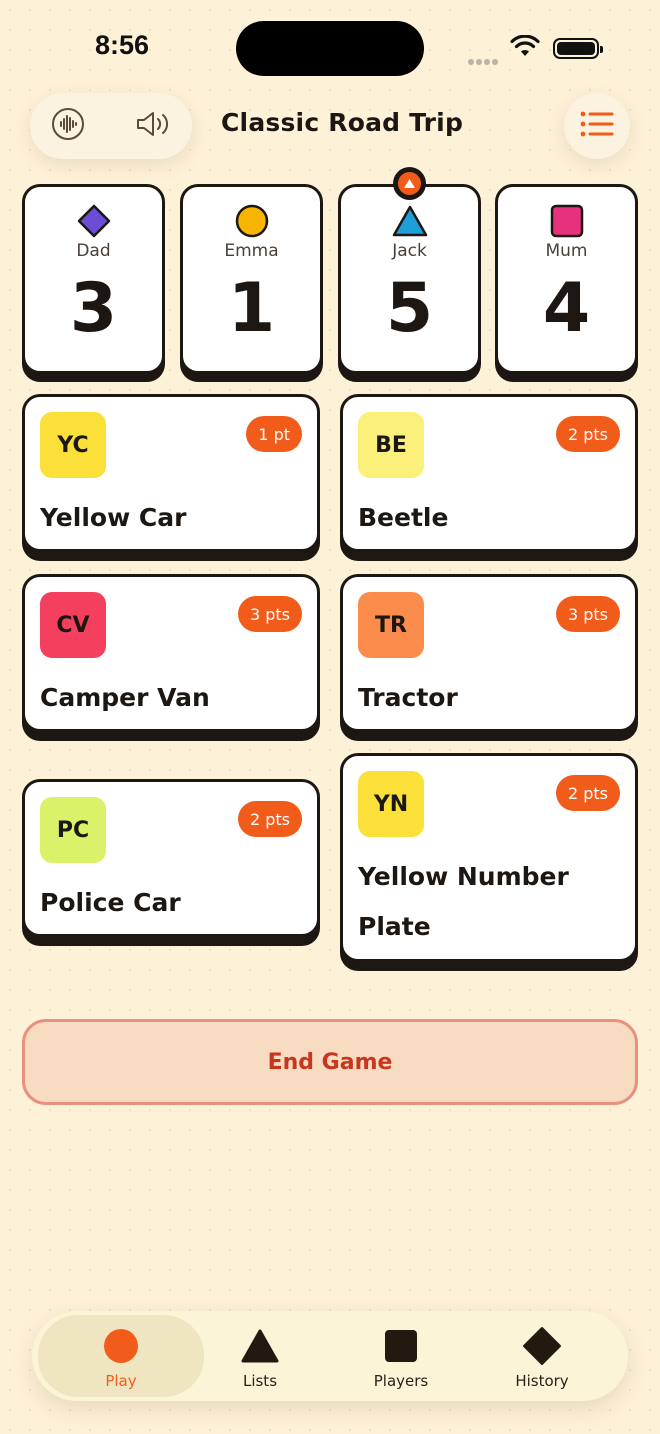 The height and width of the screenshot is (1434, 660). Describe the element at coordinates (73, 445) in the screenshot. I see `item-abbr-badge: YC` at that location.